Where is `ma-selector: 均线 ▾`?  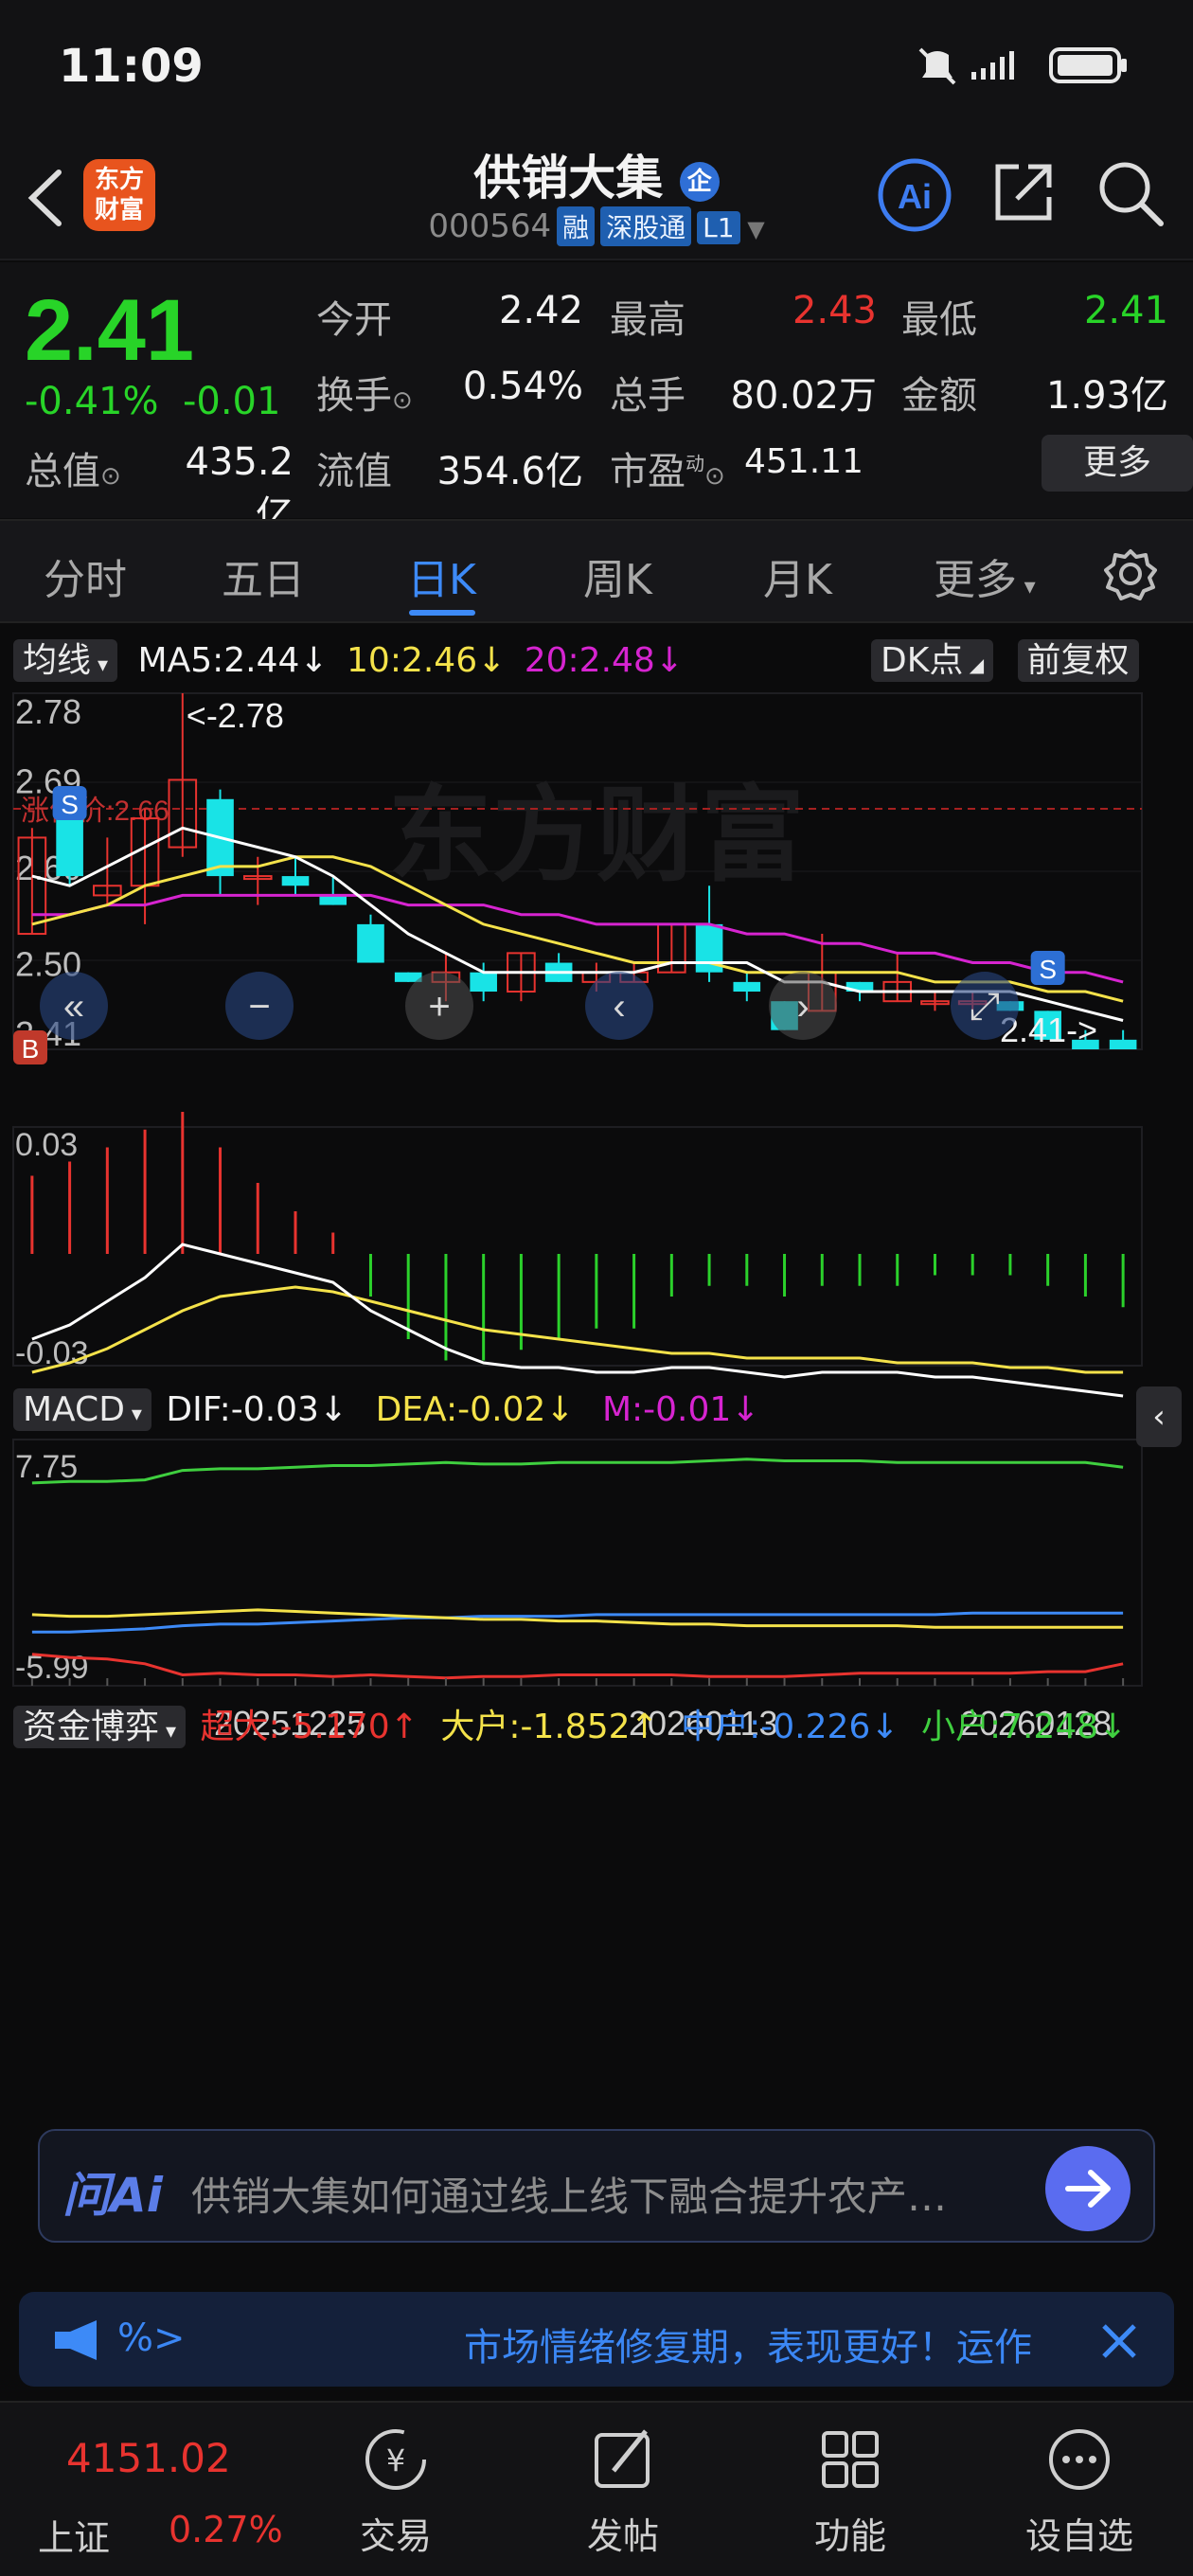
ma-selector: 均线 ▾ is located at coordinates (65, 660).